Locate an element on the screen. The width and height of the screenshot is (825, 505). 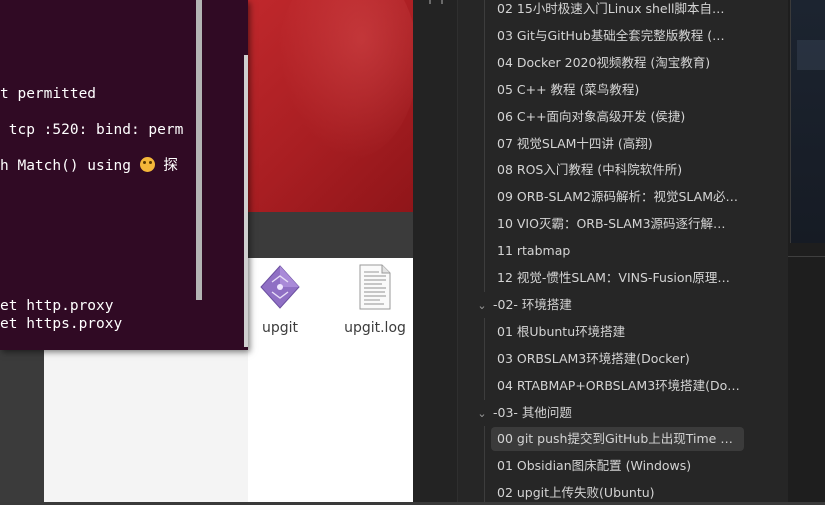
desktop-wallpaper is located at coordinates (333, 106).